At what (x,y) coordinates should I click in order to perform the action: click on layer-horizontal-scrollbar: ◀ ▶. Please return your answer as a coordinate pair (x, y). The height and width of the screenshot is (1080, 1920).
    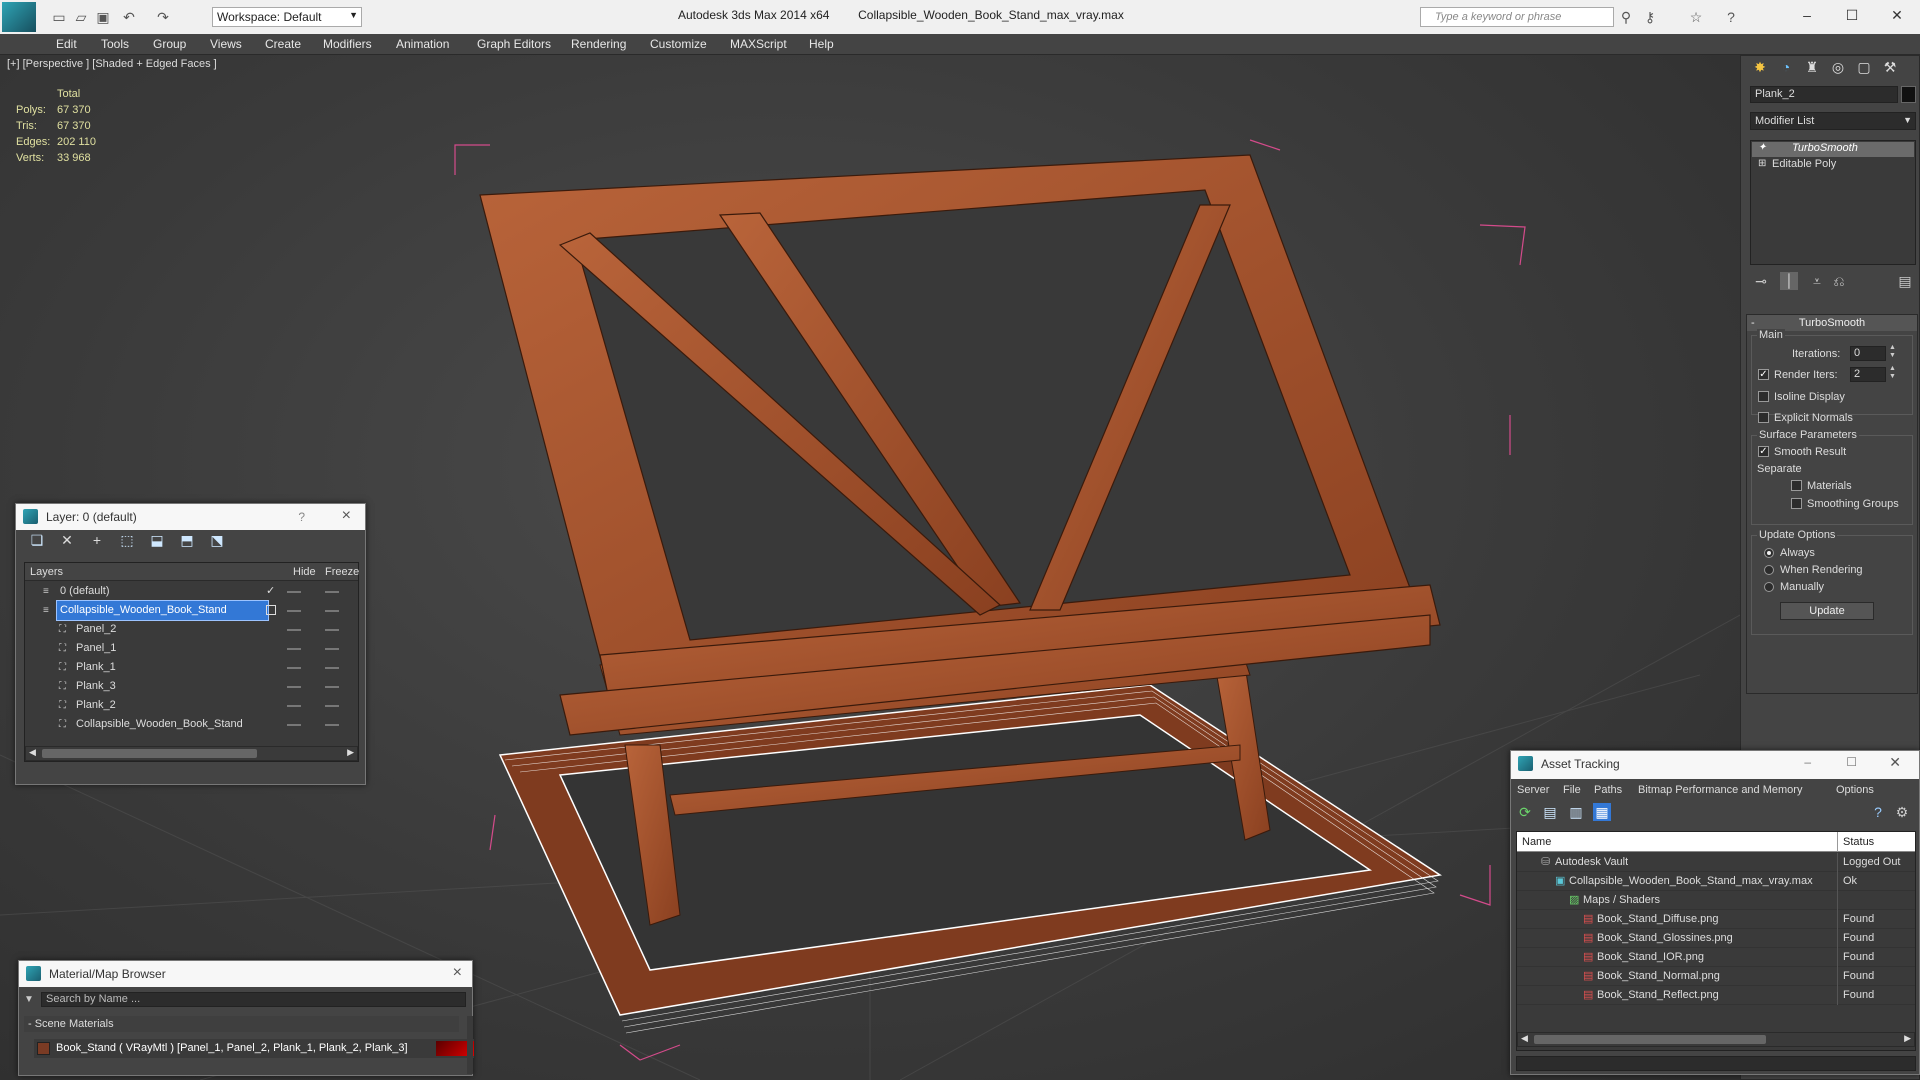
    Looking at the image, I should click on (191, 753).